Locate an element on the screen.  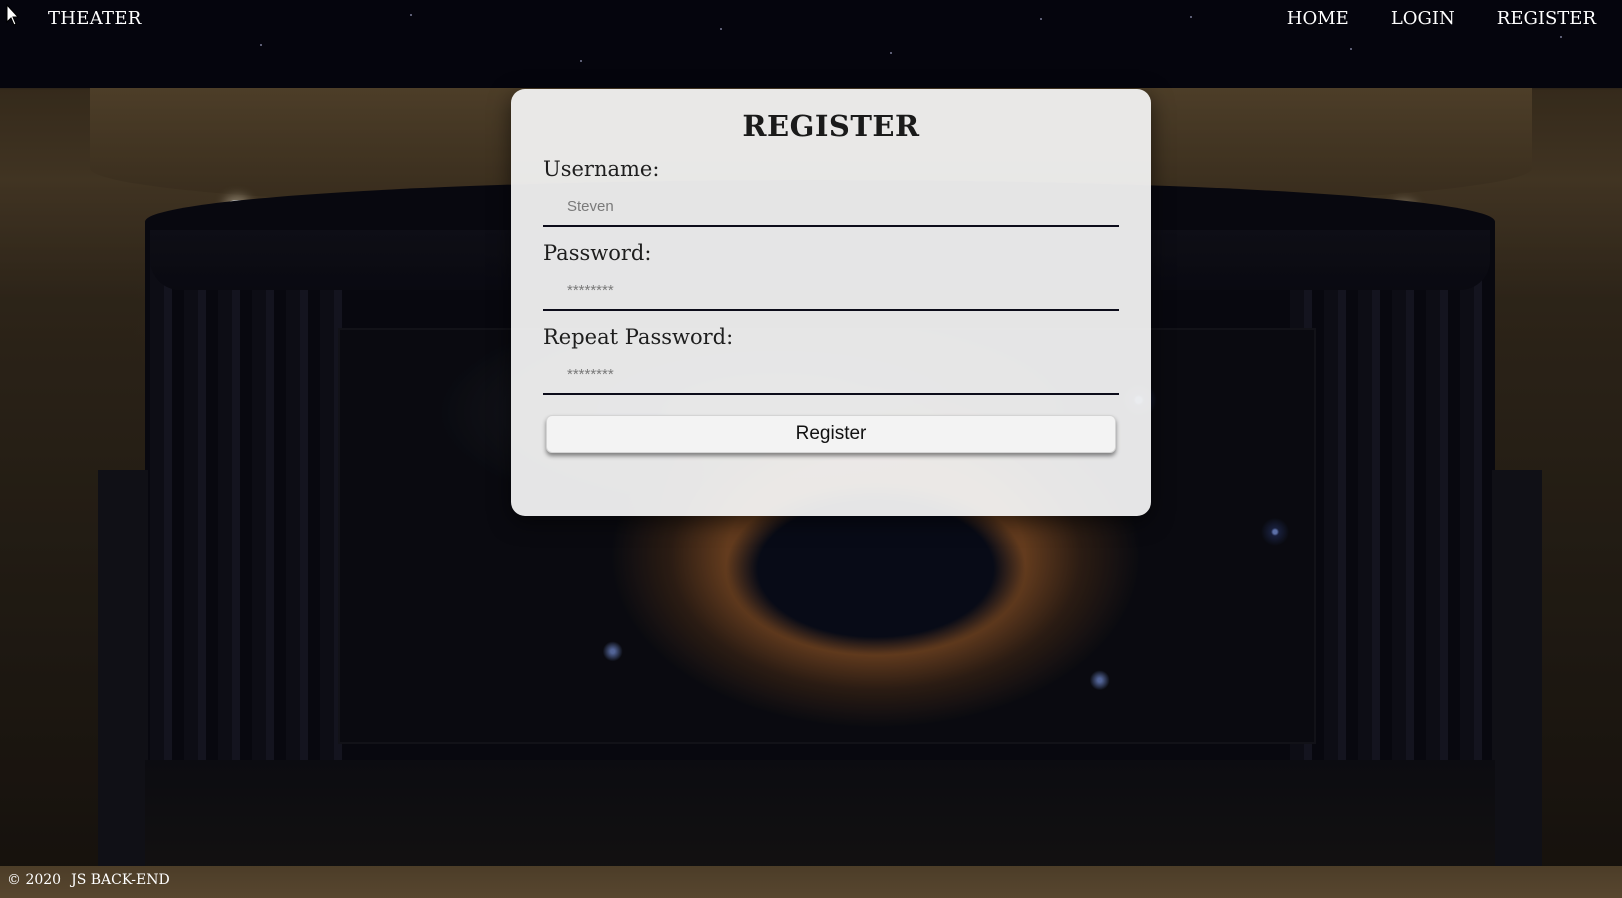
repeat-password-field-group: Repeat Password: is located at coordinates (831, 360).